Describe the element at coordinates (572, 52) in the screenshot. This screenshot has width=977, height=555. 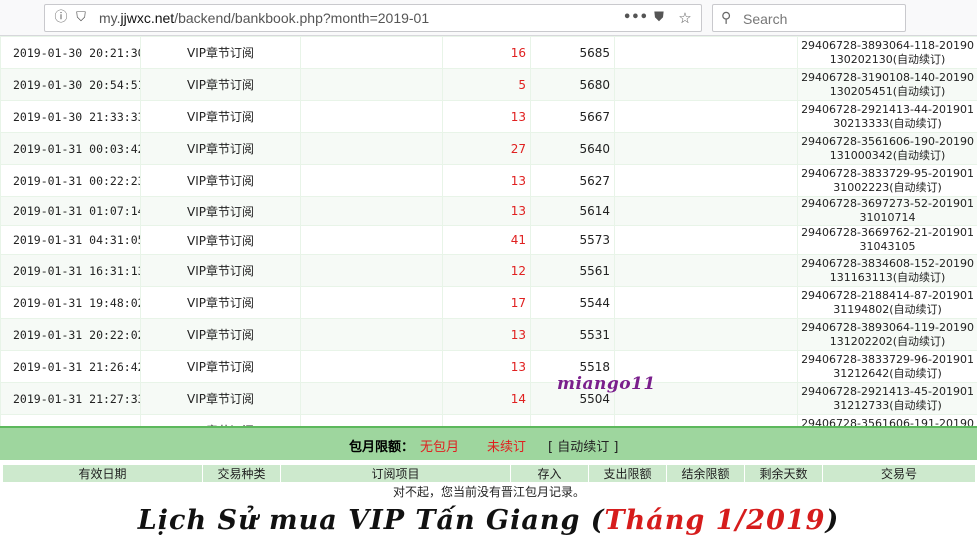
I see `cell-balance: 5685` at that location.